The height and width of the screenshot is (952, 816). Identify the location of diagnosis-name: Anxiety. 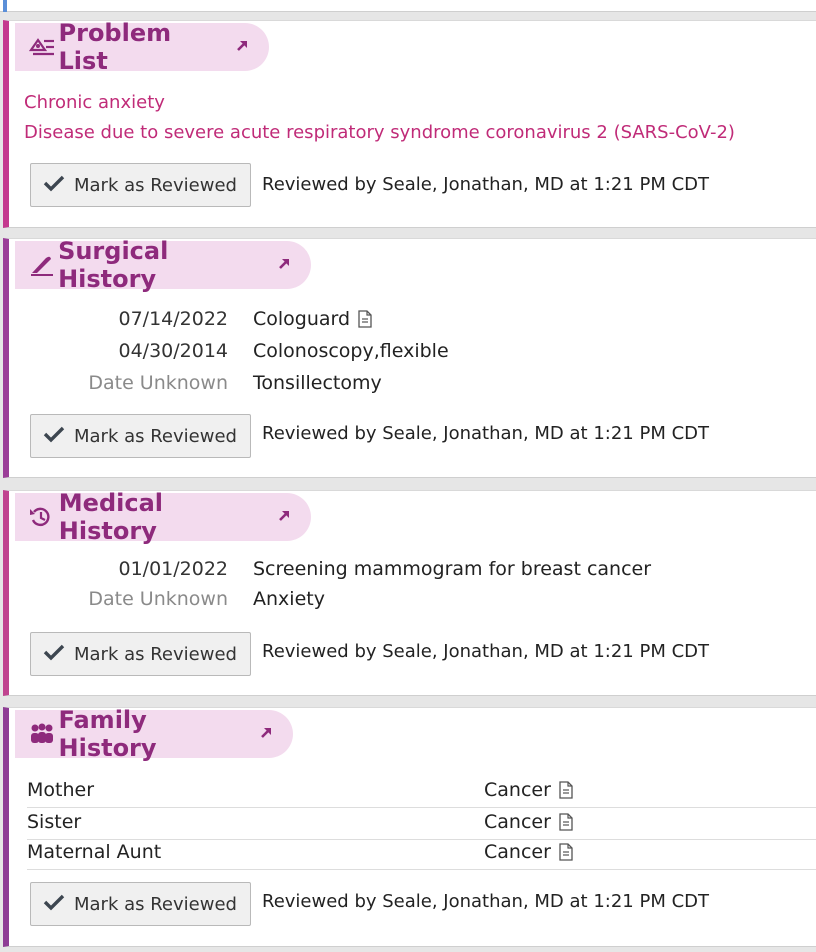
(289, 599).